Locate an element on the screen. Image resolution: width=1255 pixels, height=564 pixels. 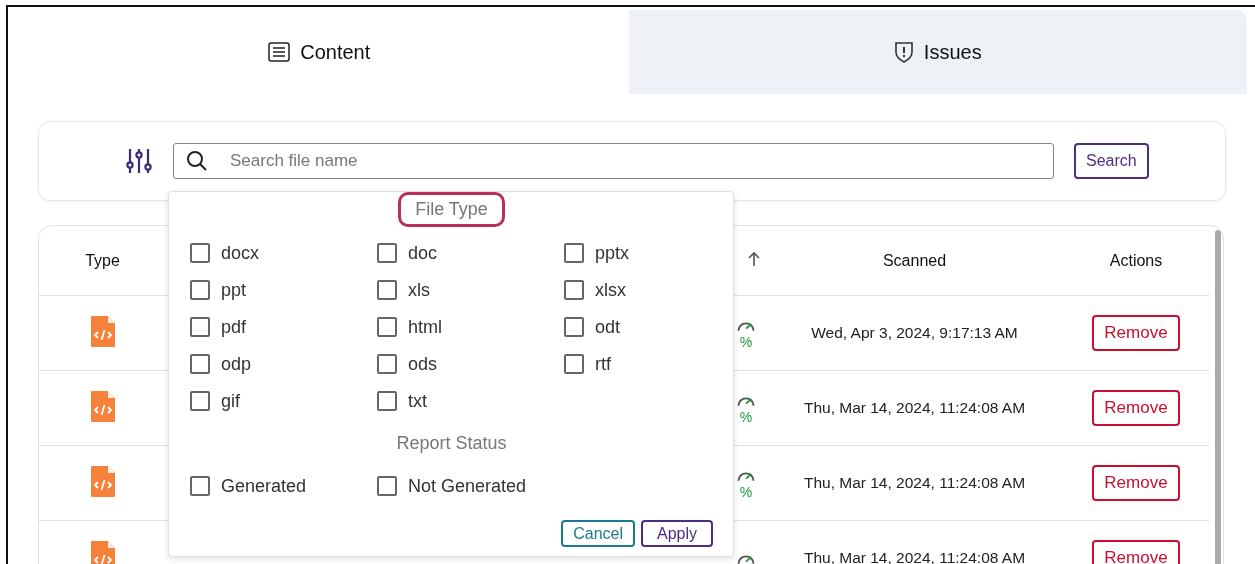
apply-button: Apply is located at coordinates (677, 533).